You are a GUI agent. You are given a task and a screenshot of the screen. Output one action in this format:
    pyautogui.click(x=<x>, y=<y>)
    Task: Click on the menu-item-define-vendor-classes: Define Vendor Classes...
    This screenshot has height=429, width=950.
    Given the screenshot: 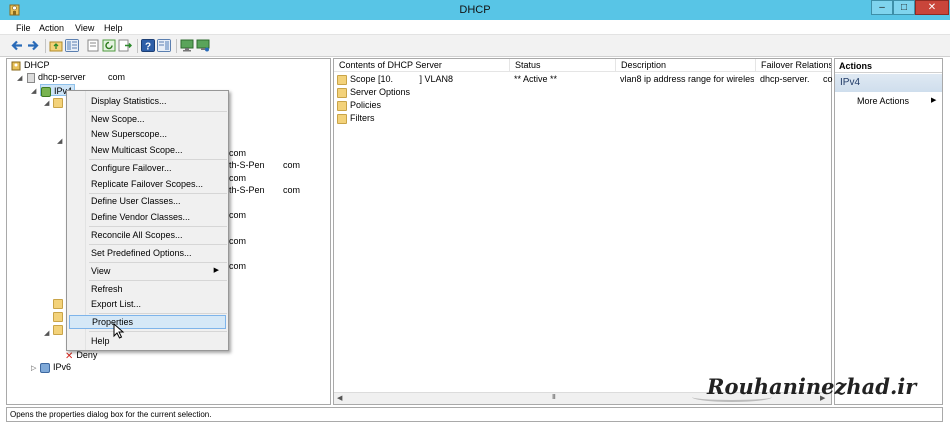 What is the action you would take?
    pyautogui.click(x=157, y=217)
    